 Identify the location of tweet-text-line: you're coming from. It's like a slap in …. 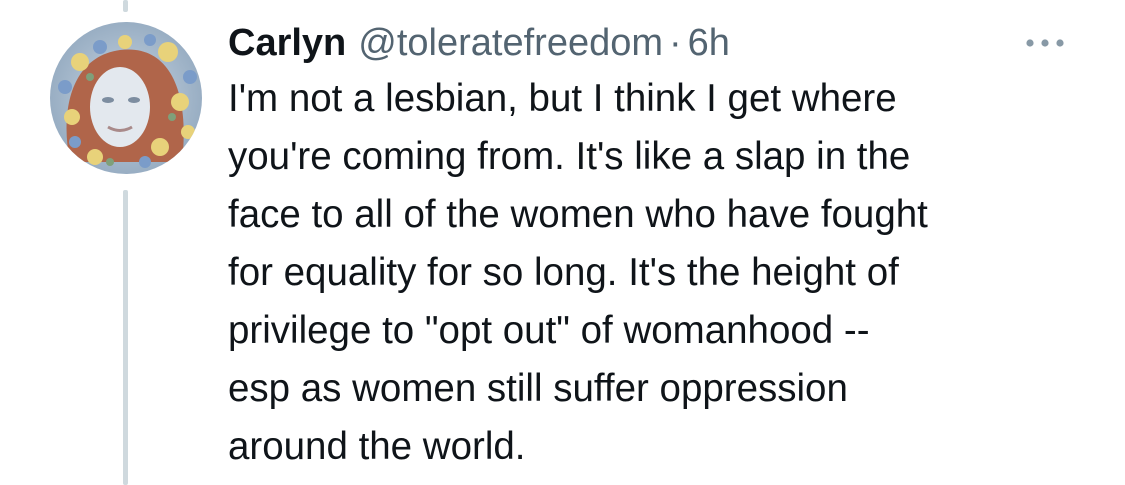
(569, 156).